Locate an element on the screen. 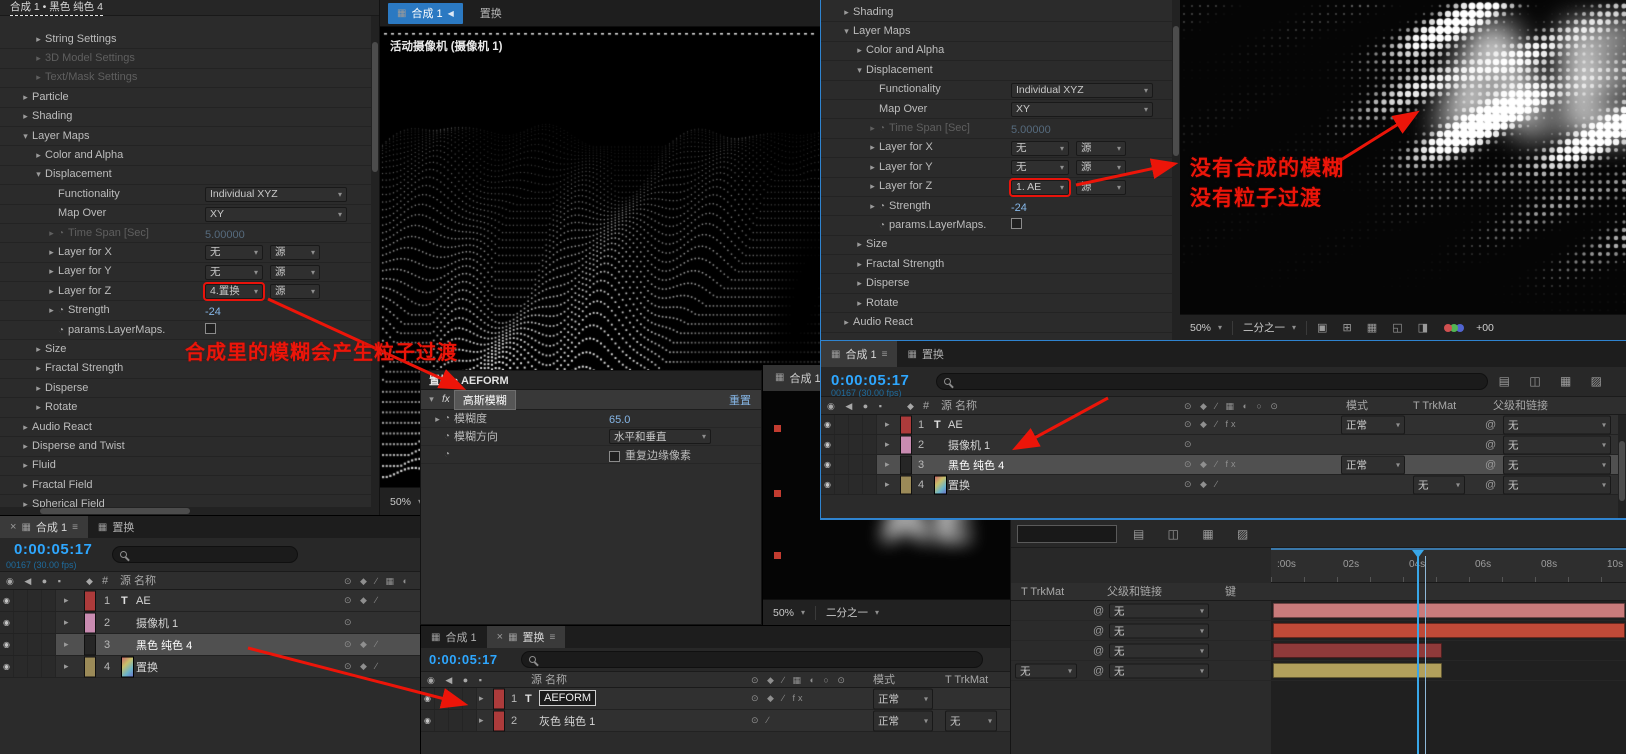 This screenshot has height=754, width=1626. time-ruler: :00s02s04s06s08s10s is located at coordinates (1448, 565).